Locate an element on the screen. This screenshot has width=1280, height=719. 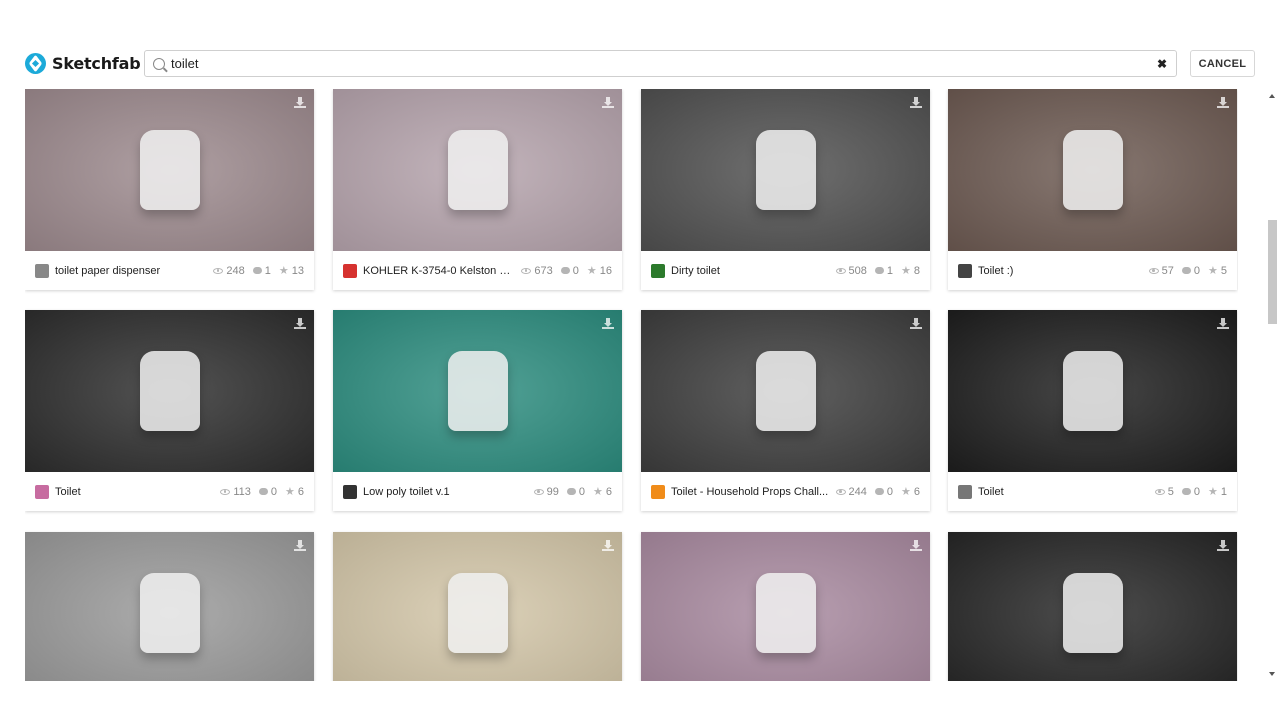
sketchfab-logo: Sketchfab is located at coordinates (83, 63).